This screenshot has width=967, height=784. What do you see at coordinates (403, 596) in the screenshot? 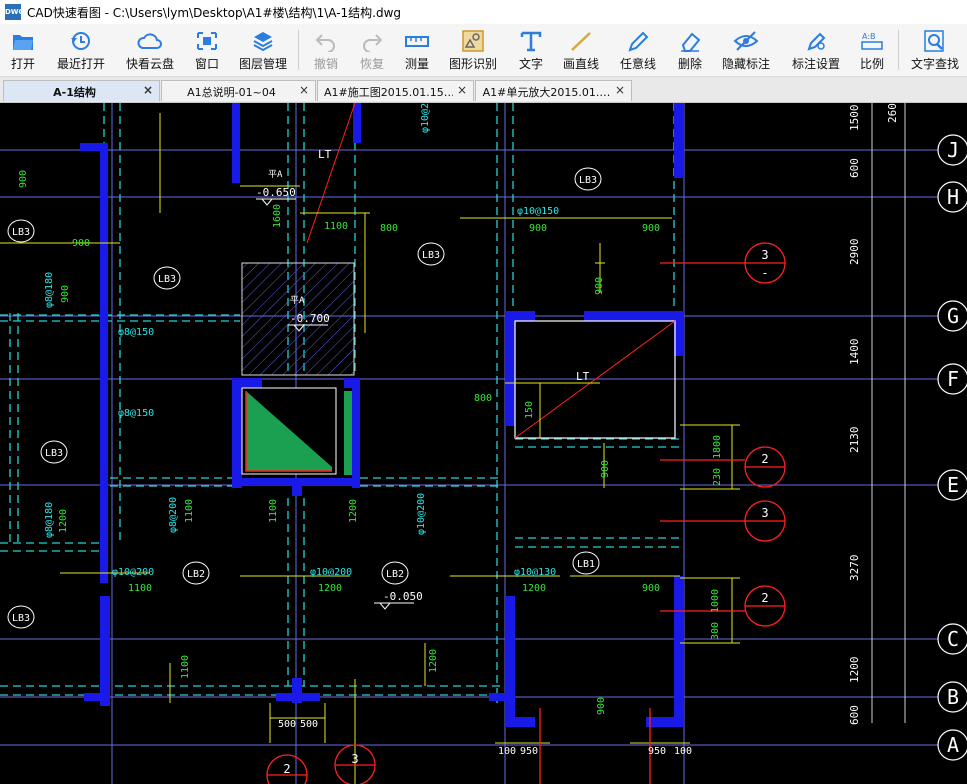
I see `level-value: -0.050` at bounding box center [403, 596].